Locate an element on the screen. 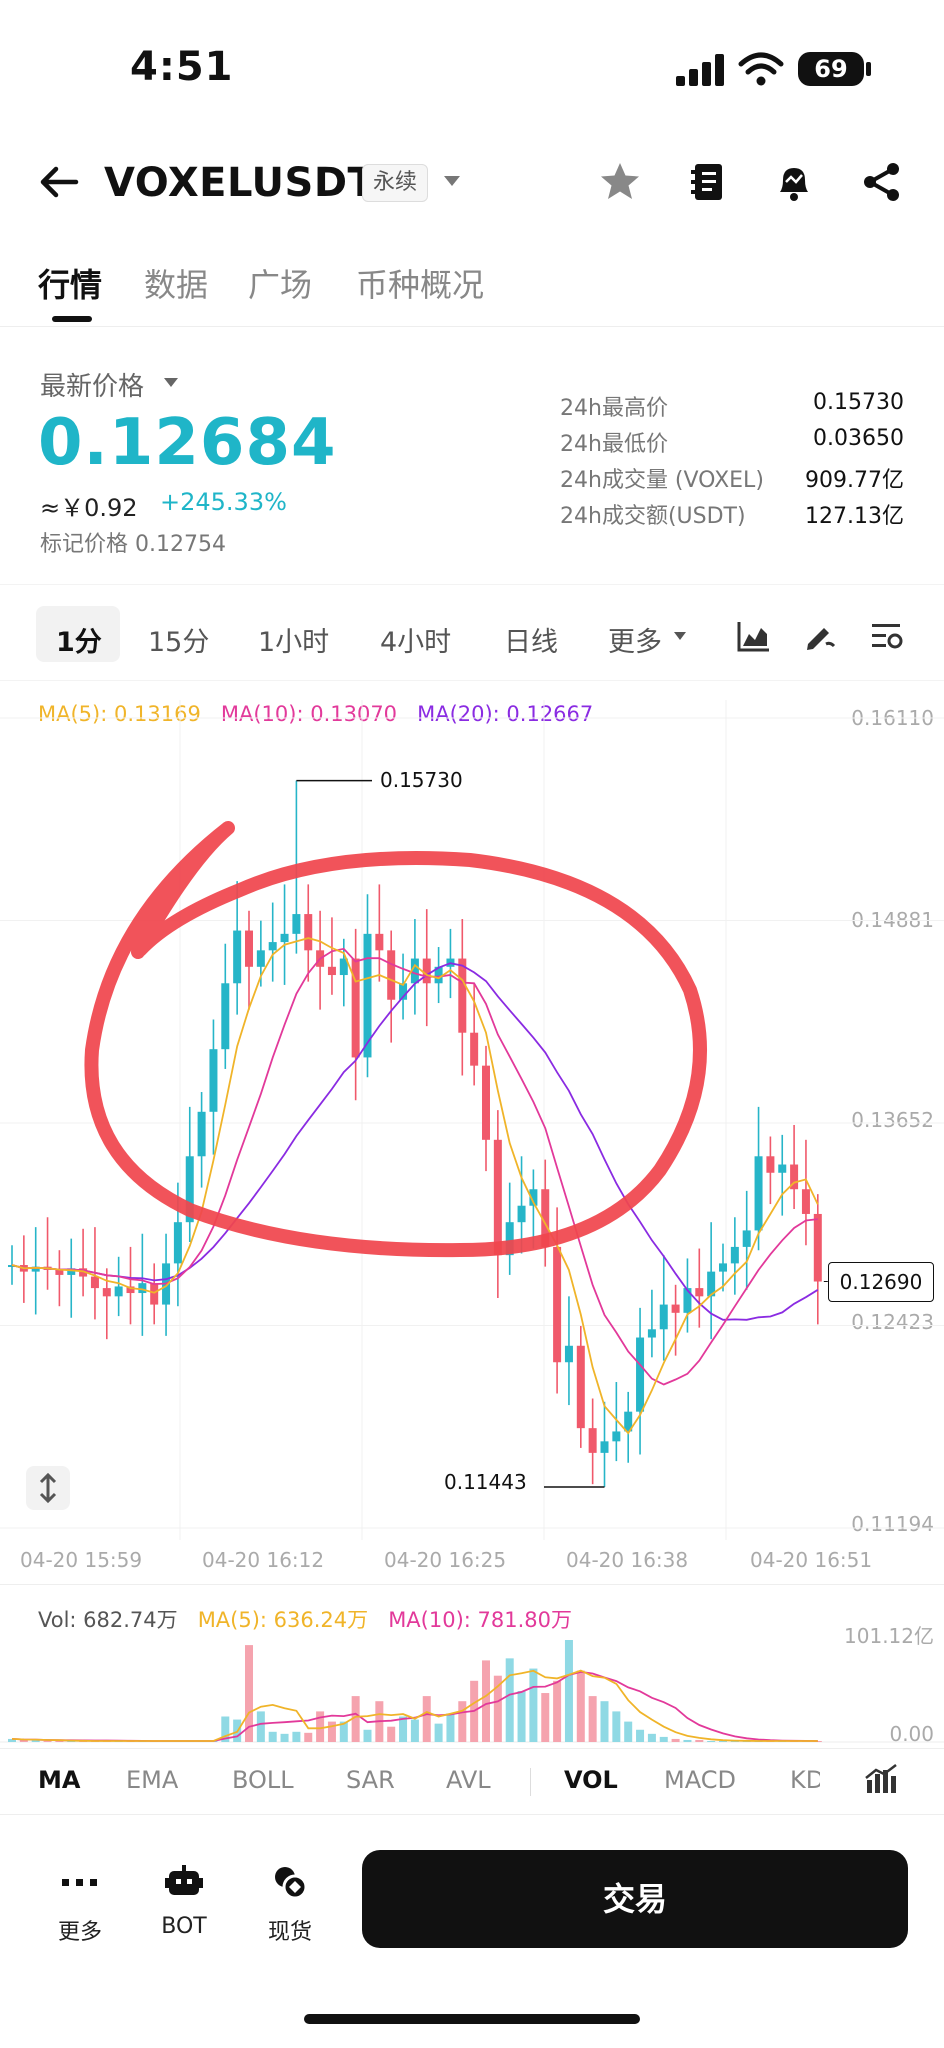 The height and width of the screenshot is (2048, 944). interval-daily: 日线 is located at coordinates (531, 639).